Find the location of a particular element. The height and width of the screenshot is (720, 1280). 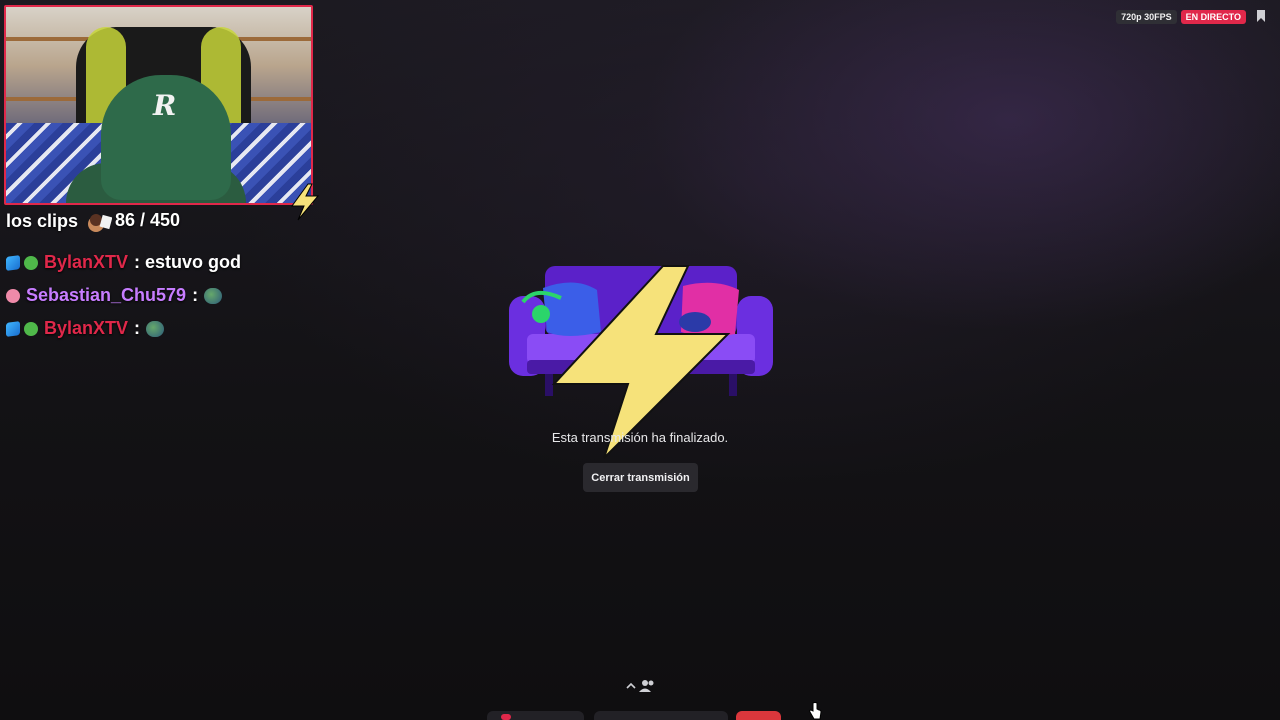

call-controls-bar is located at coordinates (640, 715).